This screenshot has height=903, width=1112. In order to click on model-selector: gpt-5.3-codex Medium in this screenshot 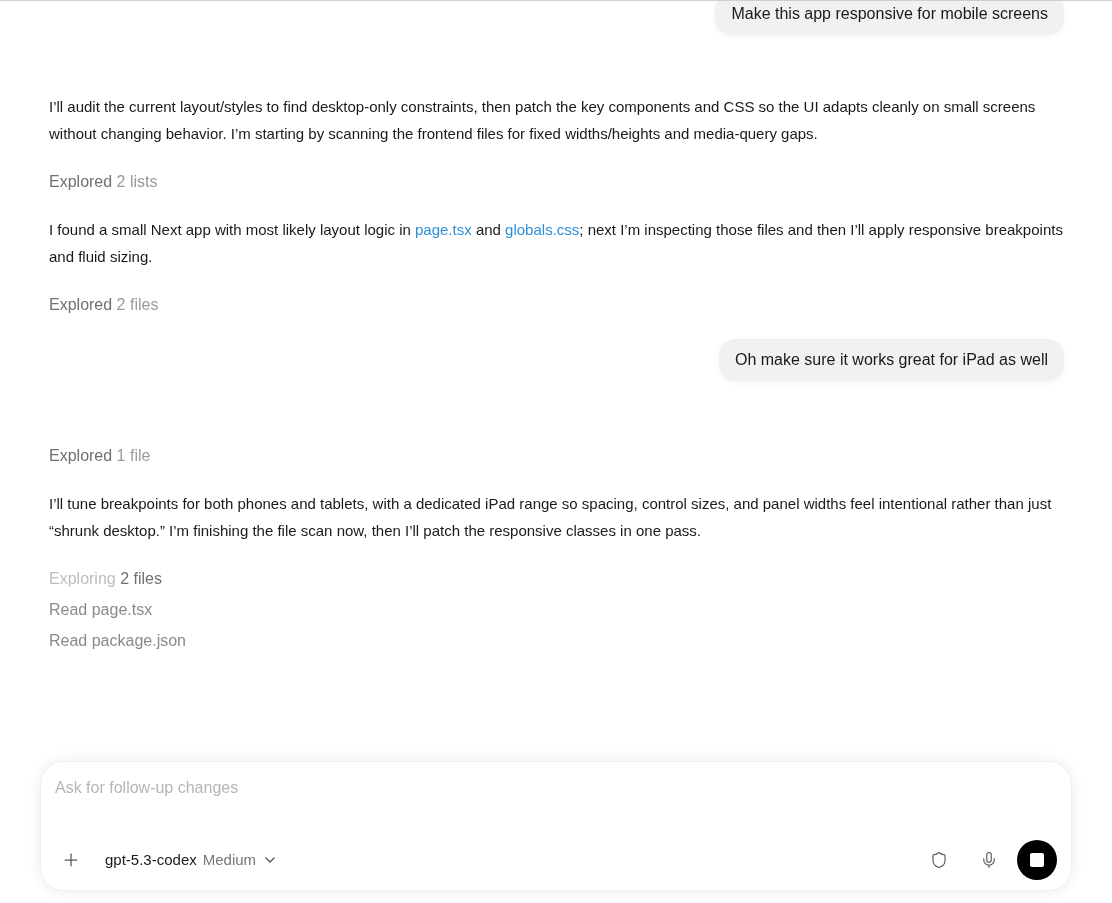, I will do `click(192, 860)`.